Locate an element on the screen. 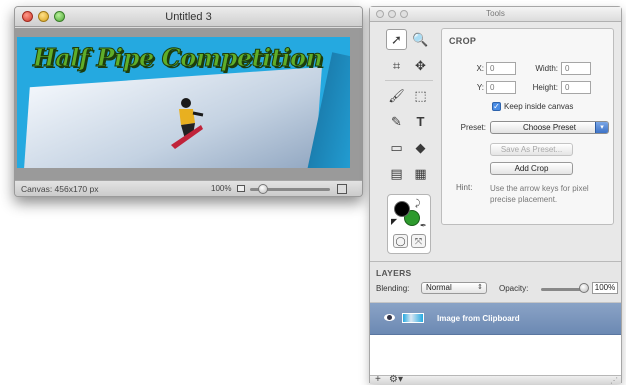  text-icon: T is located at coordinates (420, 121).